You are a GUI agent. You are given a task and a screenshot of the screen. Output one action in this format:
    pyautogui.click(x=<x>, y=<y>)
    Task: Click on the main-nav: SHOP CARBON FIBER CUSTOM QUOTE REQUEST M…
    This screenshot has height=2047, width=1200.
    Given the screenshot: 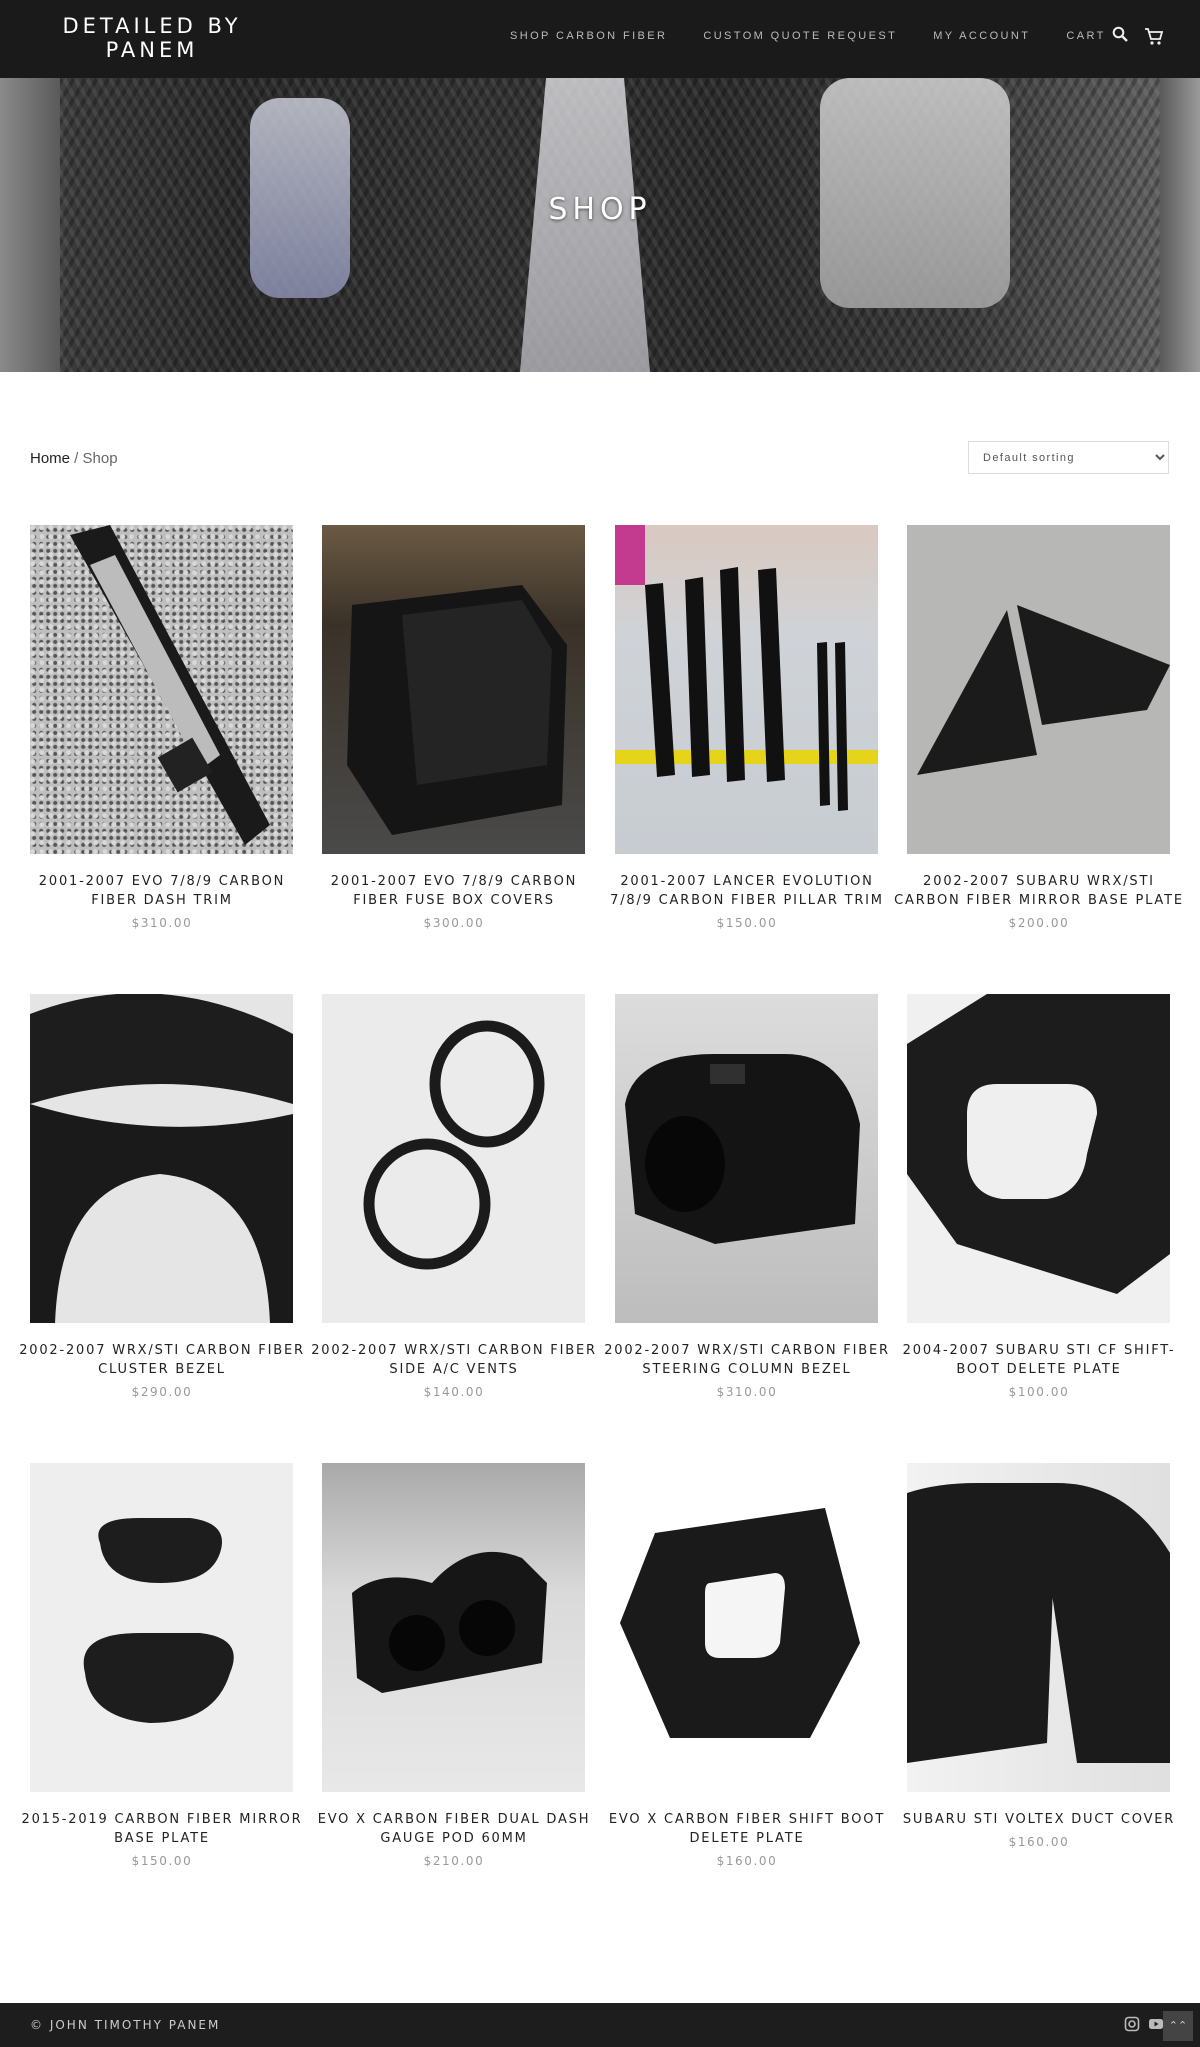 What is the action you would take?
    pyautogui.click(x=826, y=36)
    